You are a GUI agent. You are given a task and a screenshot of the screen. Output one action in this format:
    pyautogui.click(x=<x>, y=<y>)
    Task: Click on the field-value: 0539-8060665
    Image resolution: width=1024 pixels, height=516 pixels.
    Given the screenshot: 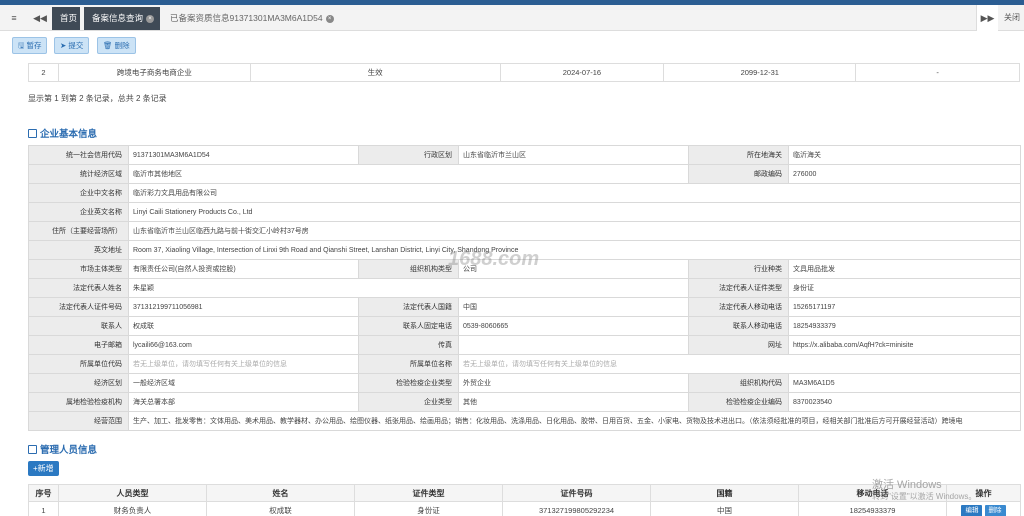 What is the action you would take?
    pyautogui.click(x=573, y=326)
    